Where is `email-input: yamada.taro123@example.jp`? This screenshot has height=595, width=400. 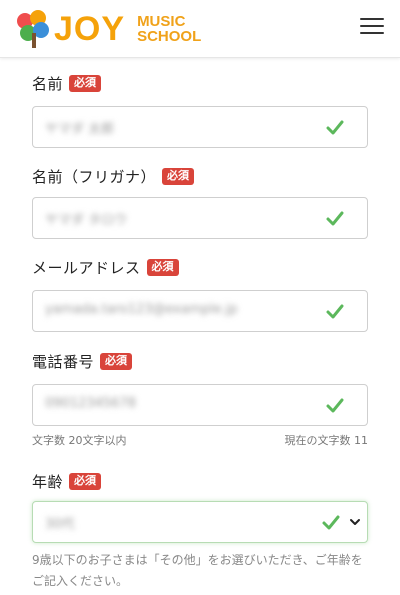 email-input: yamada.taro123@example.jp is located at coordinates (200, 311).